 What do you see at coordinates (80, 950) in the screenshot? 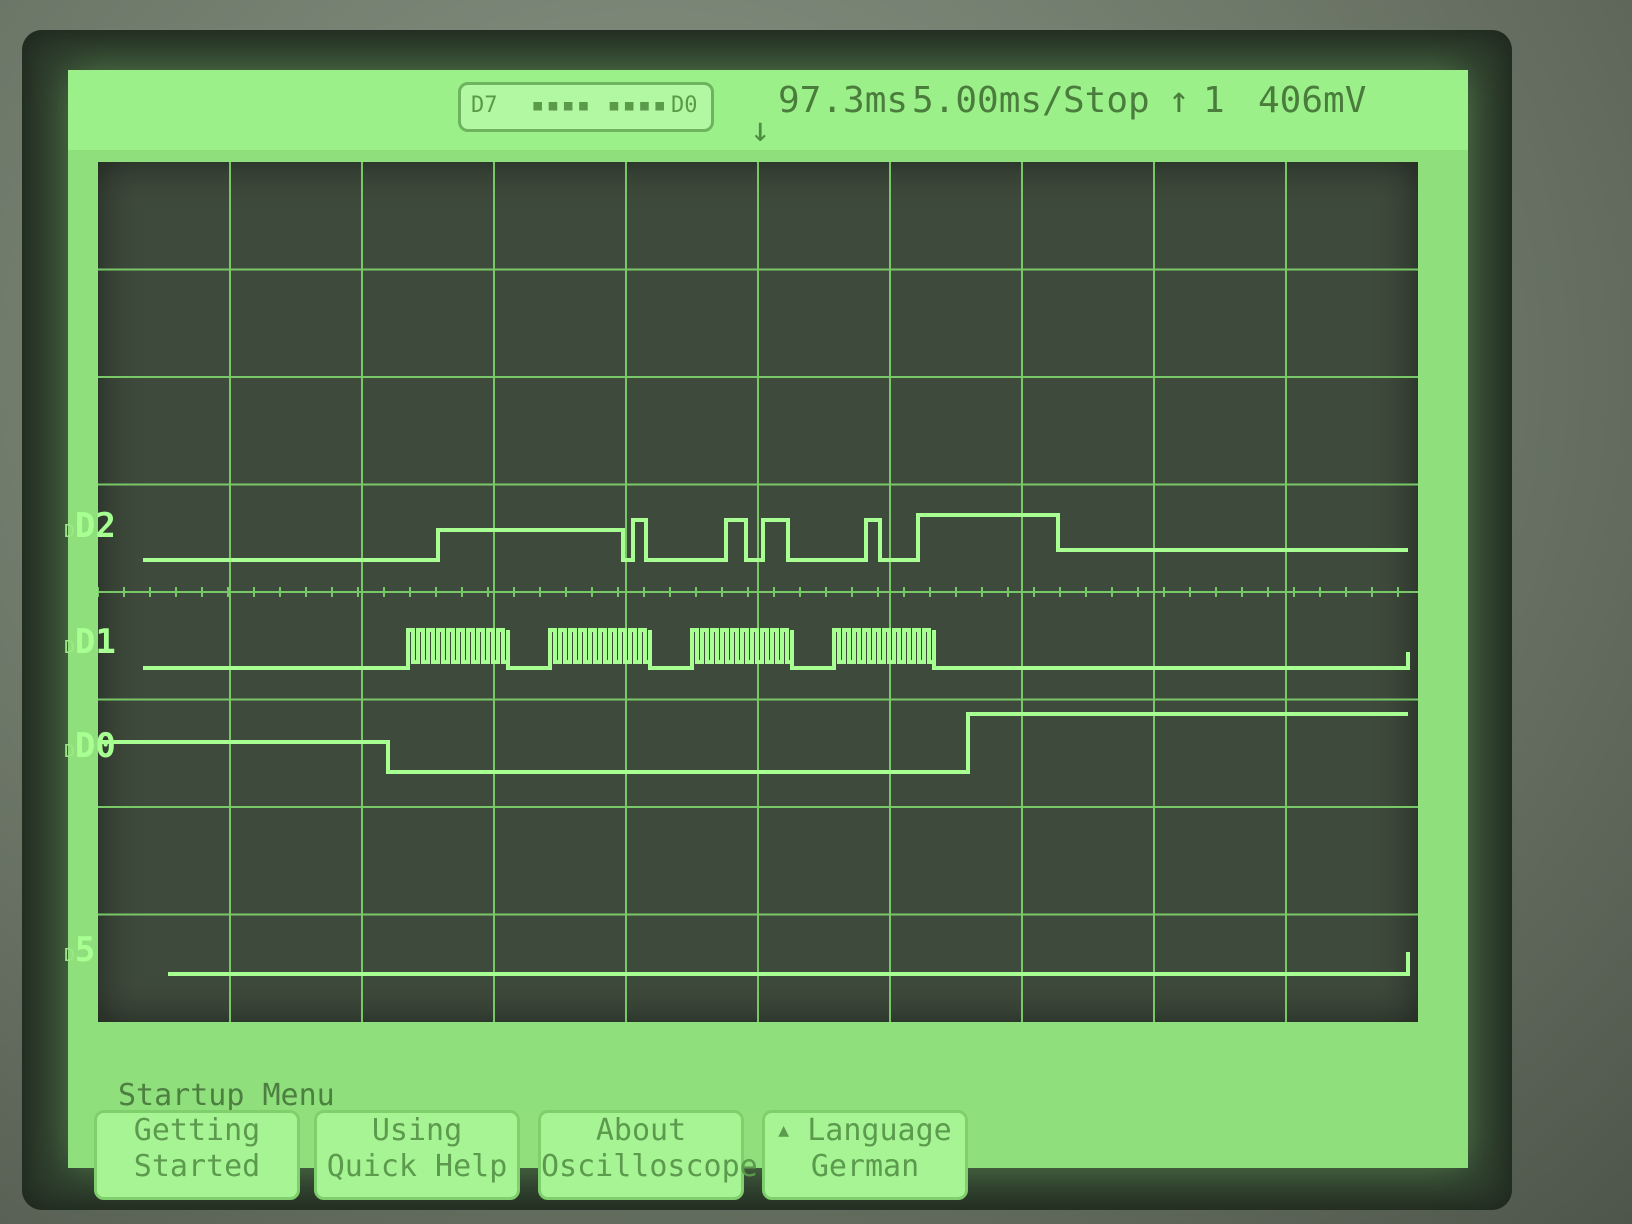
I see `channel-label-5: D5` at bounding box center [80, 950].